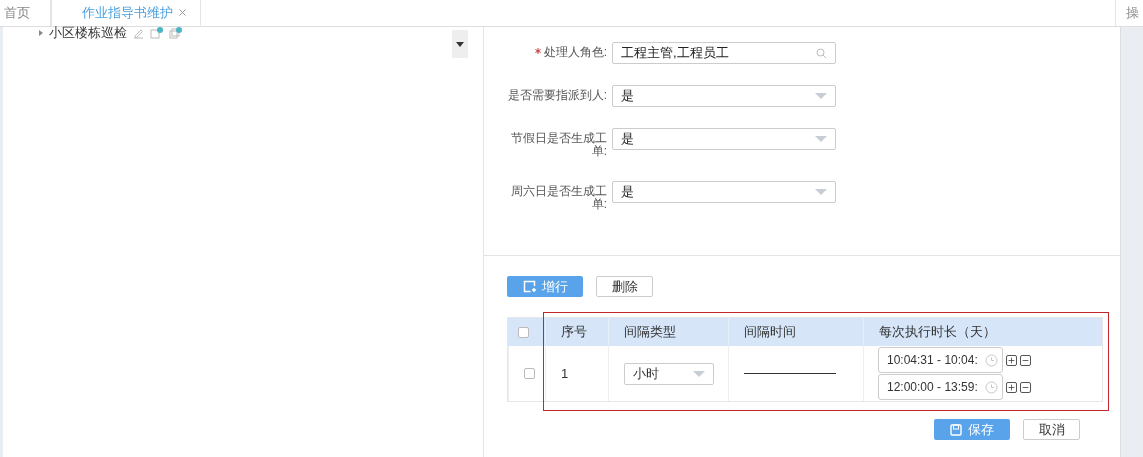 Image resolution: width=1143 pixels, height=457 pixels. I want to click on column-header: 序号, so click(576, 332).